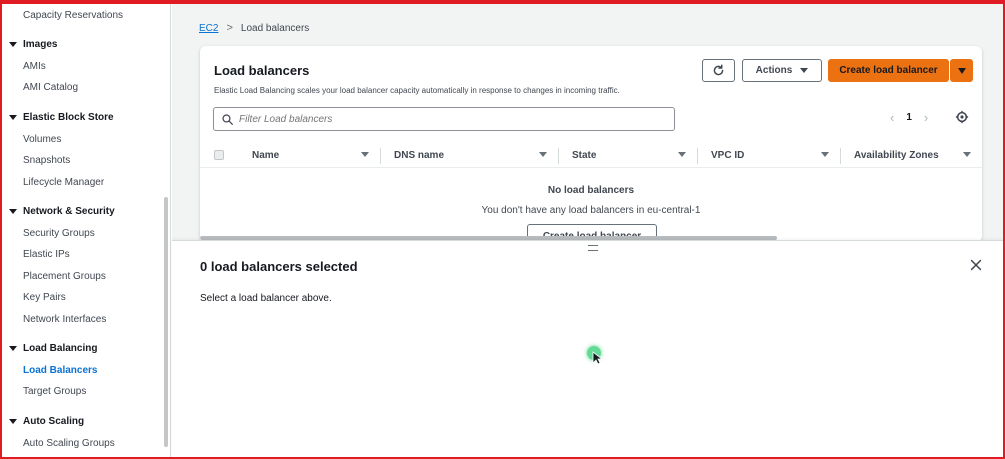  I want to click on sidebar-item-auto-scaling-groups: Auto Scaling Groups, so click(69, 443).